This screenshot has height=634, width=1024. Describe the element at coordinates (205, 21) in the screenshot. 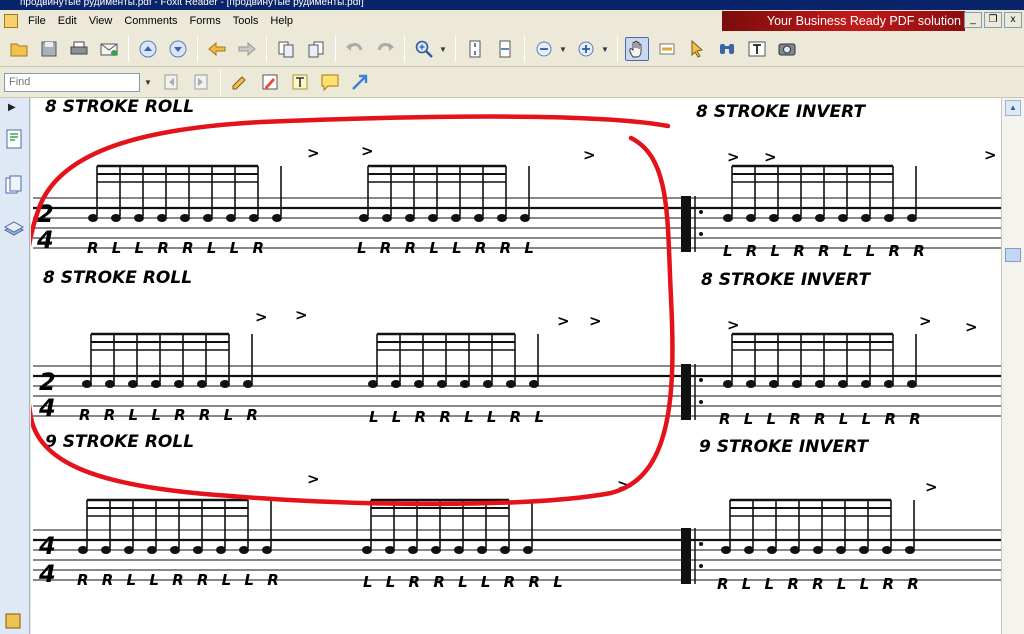

I see `menu-forms: Forms` at that location.